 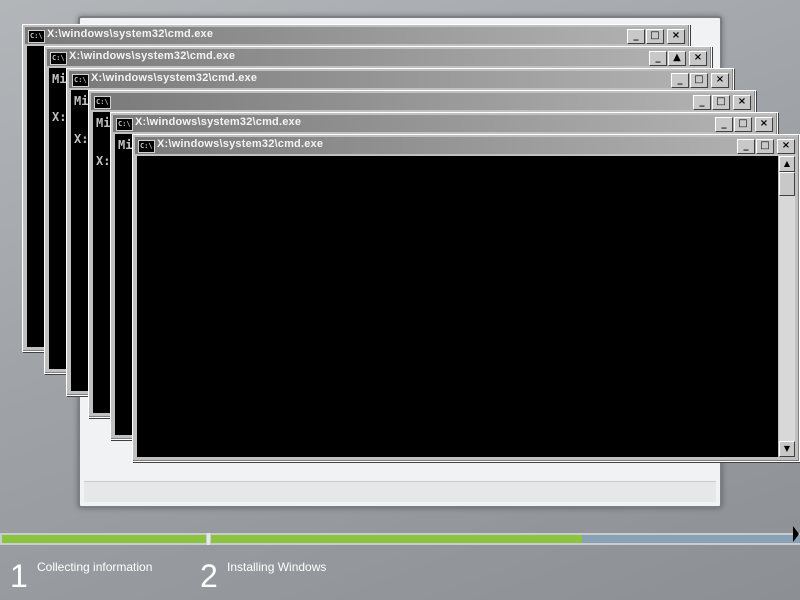 I want to click on console-text: Mi, so click(x=125, y=145).